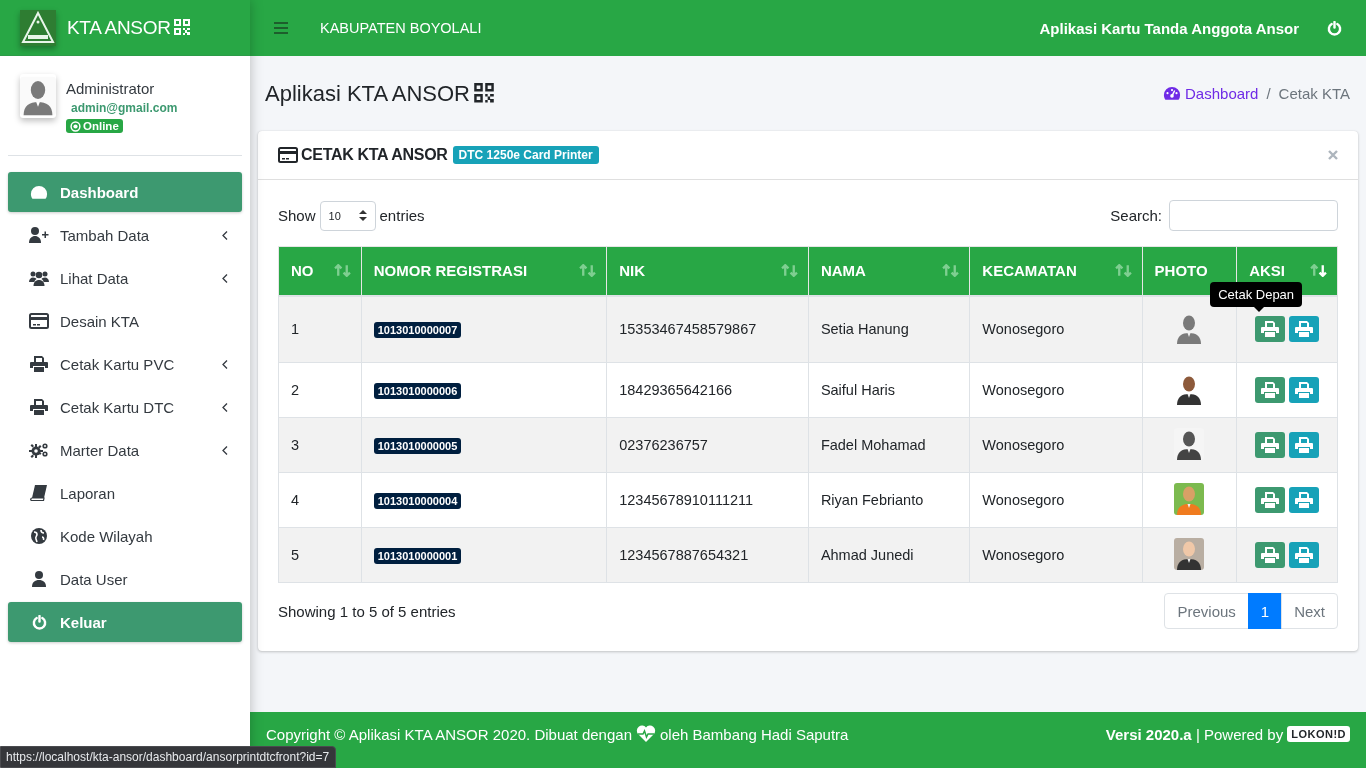 The width and height of the screenshot is (1366, 768). I want to click on column-header: NIK, so click(707, 271).